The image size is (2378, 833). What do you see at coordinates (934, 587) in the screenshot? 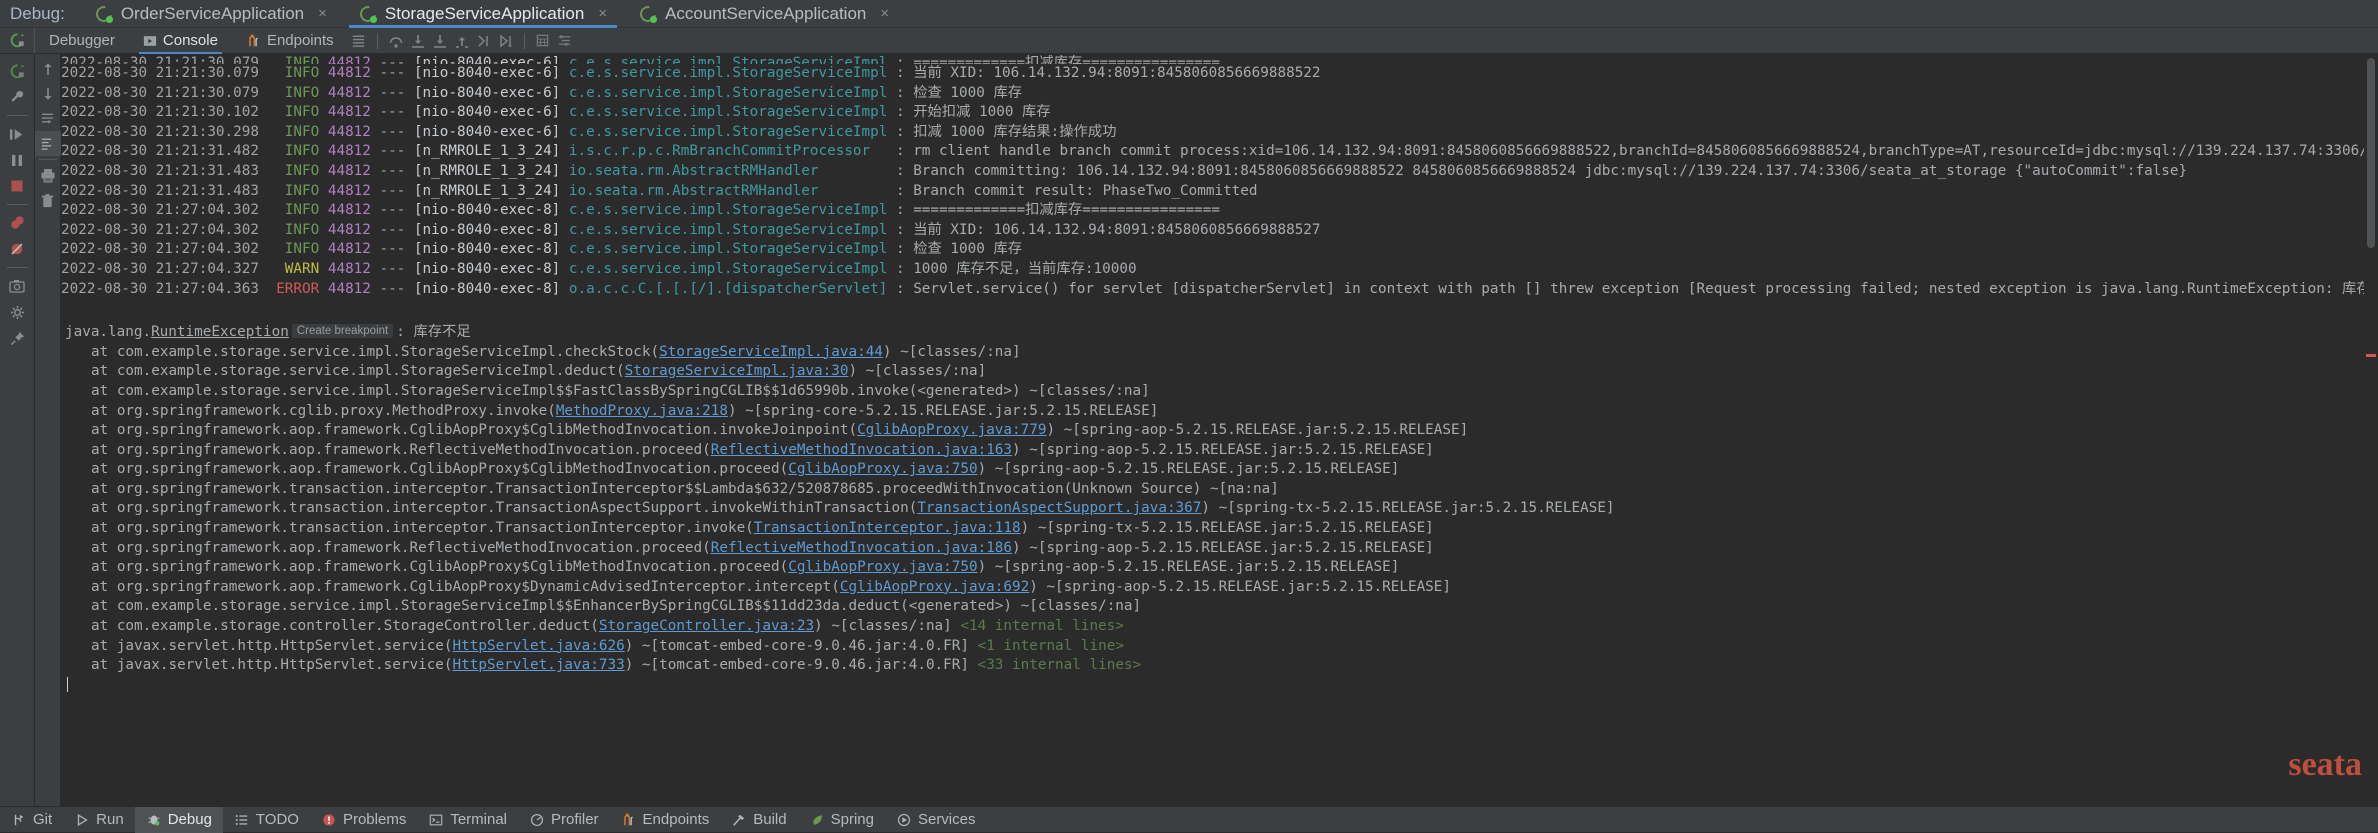
I see `stack-frame-link: CglibAopProxy.java:692` at bounding box center [934, 587].